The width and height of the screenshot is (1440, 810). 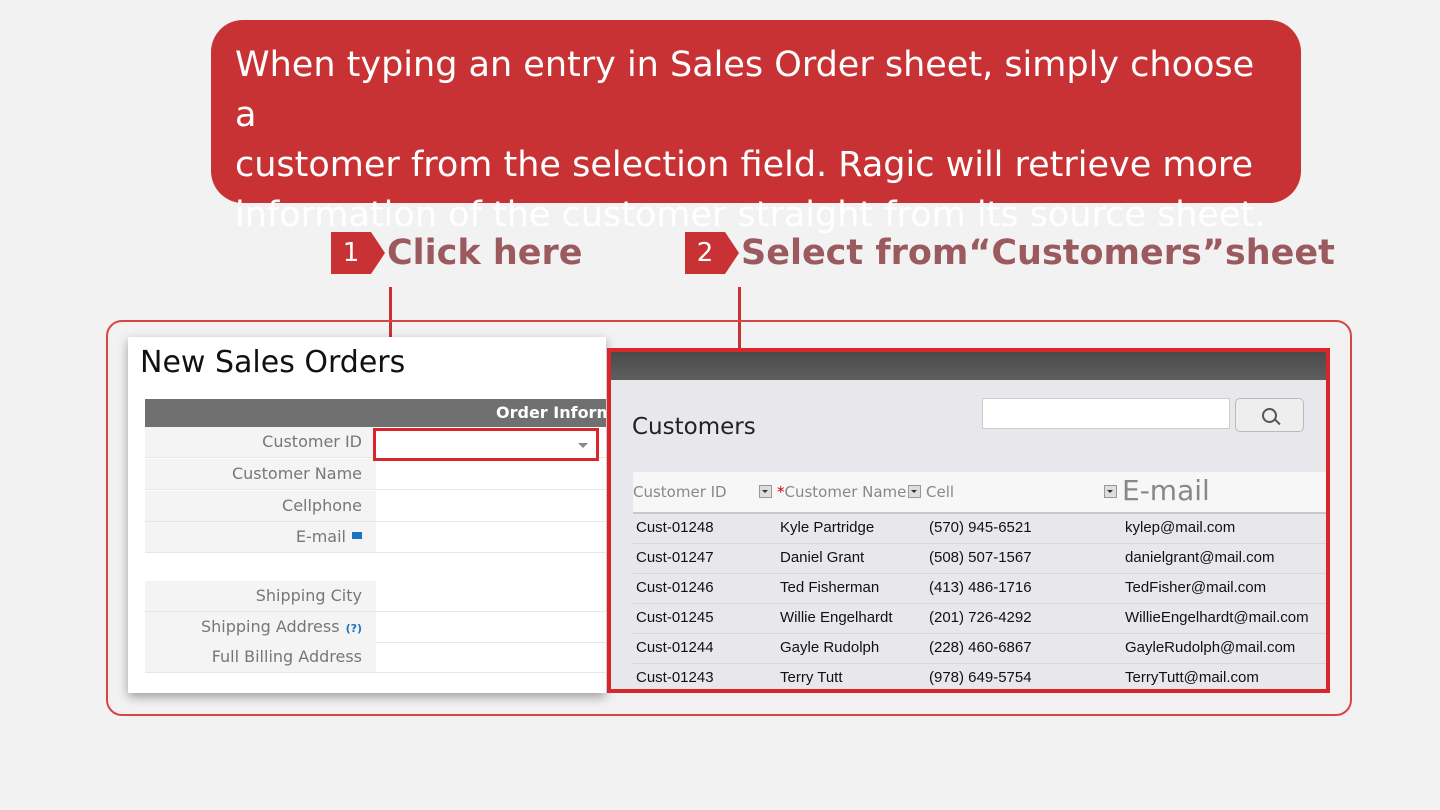 I want to click on cell-email: WillieEngelhardt@mail.com, so click(x=1217, y=617).